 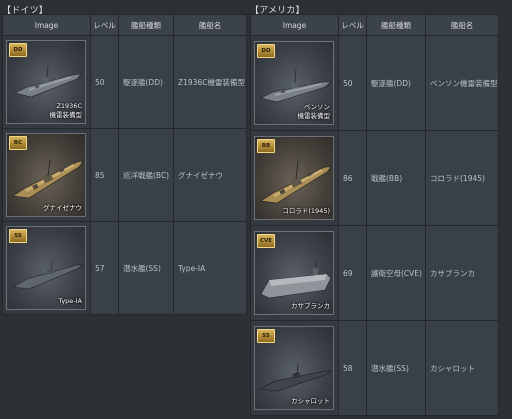 I want to click on table-row: DD Z1936C 機雷装備型 50 駆逐艦(DD) Z1936C機雷装備型, so click(x=124, y=82).